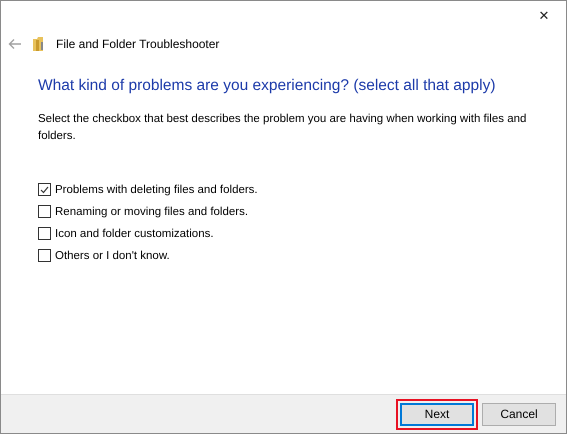 The width and height of the screenshot is (567, 434). I want to click on option-label: Problems with deleting files and folders., so click(156, 190).